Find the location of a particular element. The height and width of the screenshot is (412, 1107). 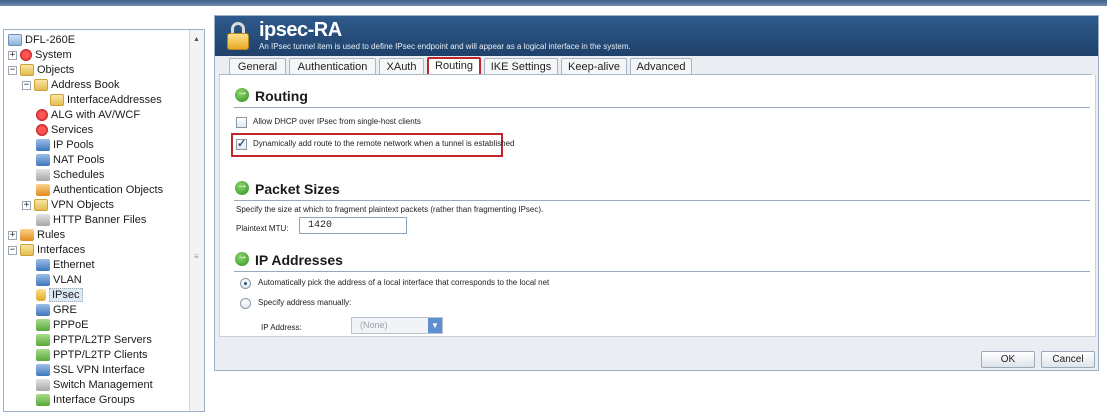

scroll-grip-icon: ≡ is located at coordinates (196, 256).